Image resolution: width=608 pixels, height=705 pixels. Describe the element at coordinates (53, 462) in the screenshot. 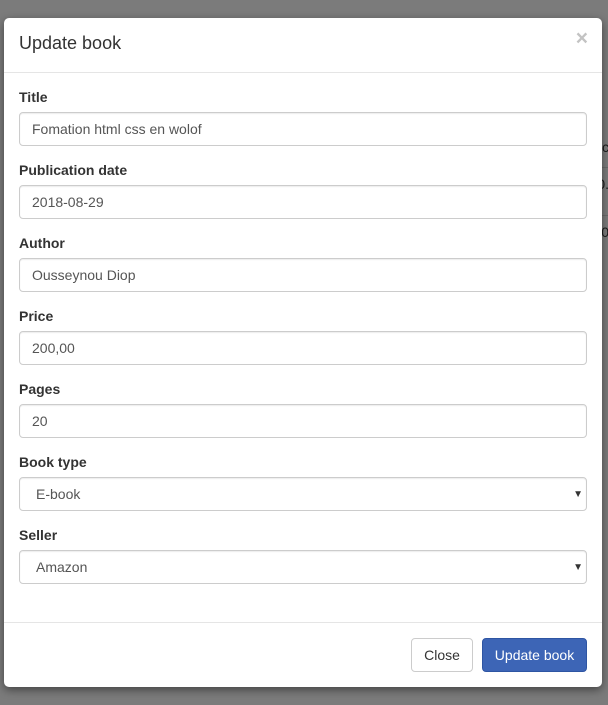

I see `book-type-label: Book type` at that location.